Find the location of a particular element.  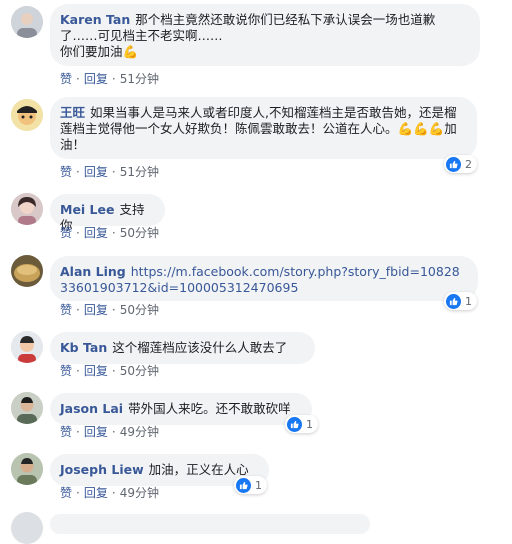

reaction-number: 2 is located at coordinates (468, 164).